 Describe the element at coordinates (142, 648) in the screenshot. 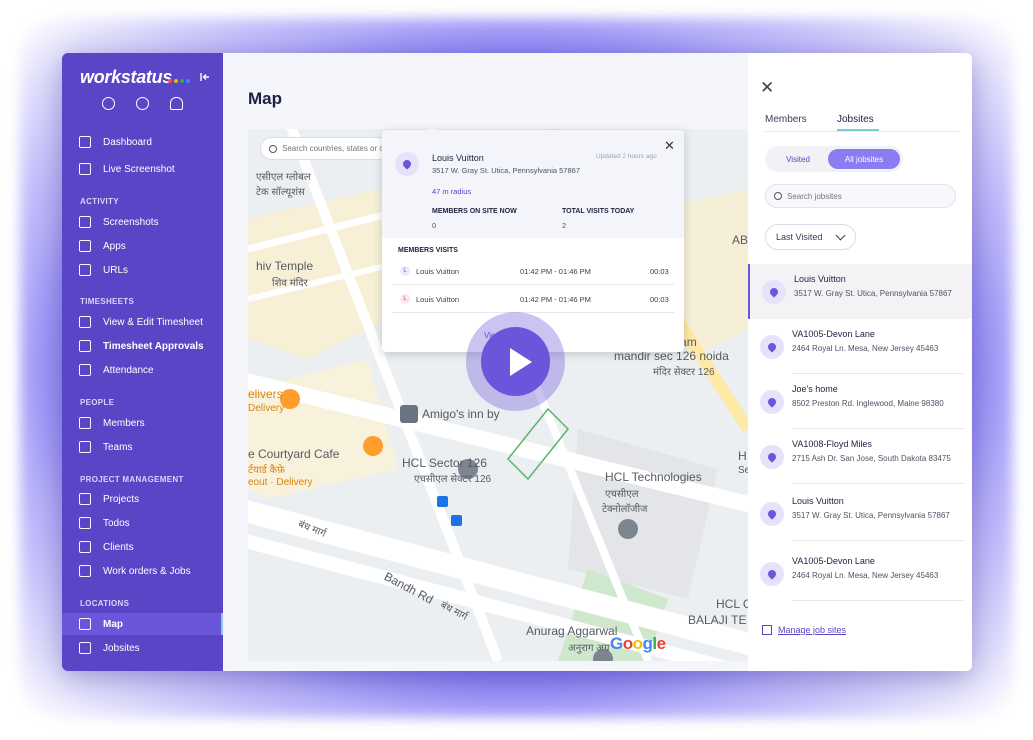

I see `sidebar-item-jobsites: Jobsites` at that location.